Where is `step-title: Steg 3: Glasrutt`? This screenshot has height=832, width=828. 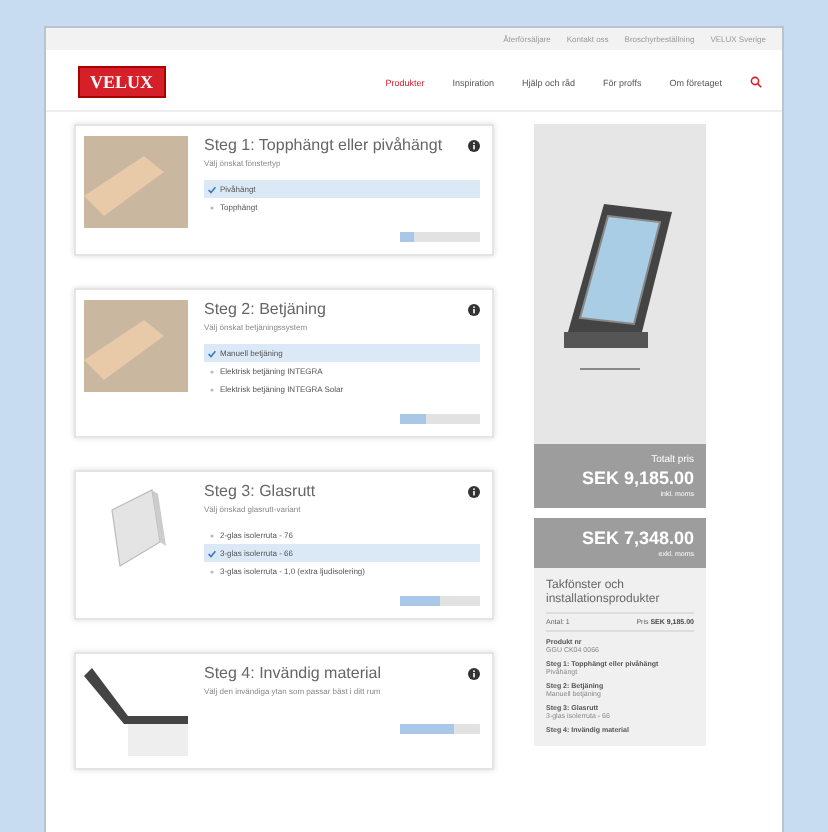
step-title: Steg 3: Glasrutt is located at coordinates (260, 491).